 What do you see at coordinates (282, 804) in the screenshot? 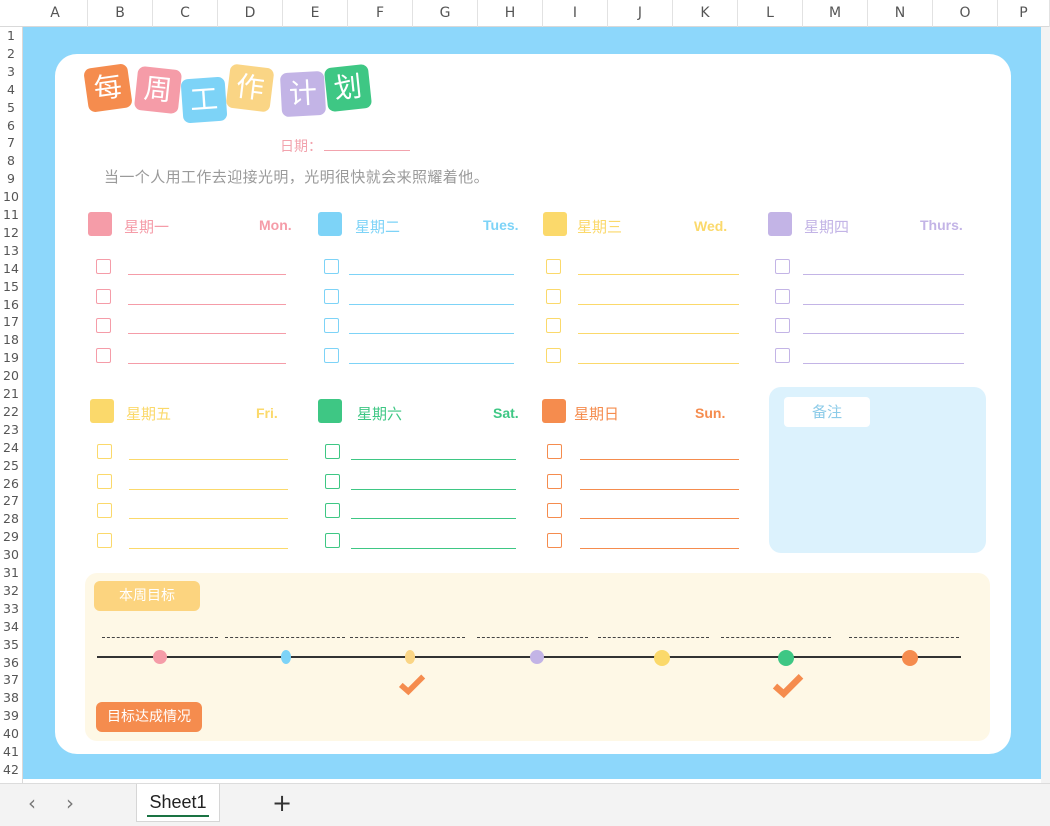
I see `add-sheet-icon: +` at bounding box center [282, 804].